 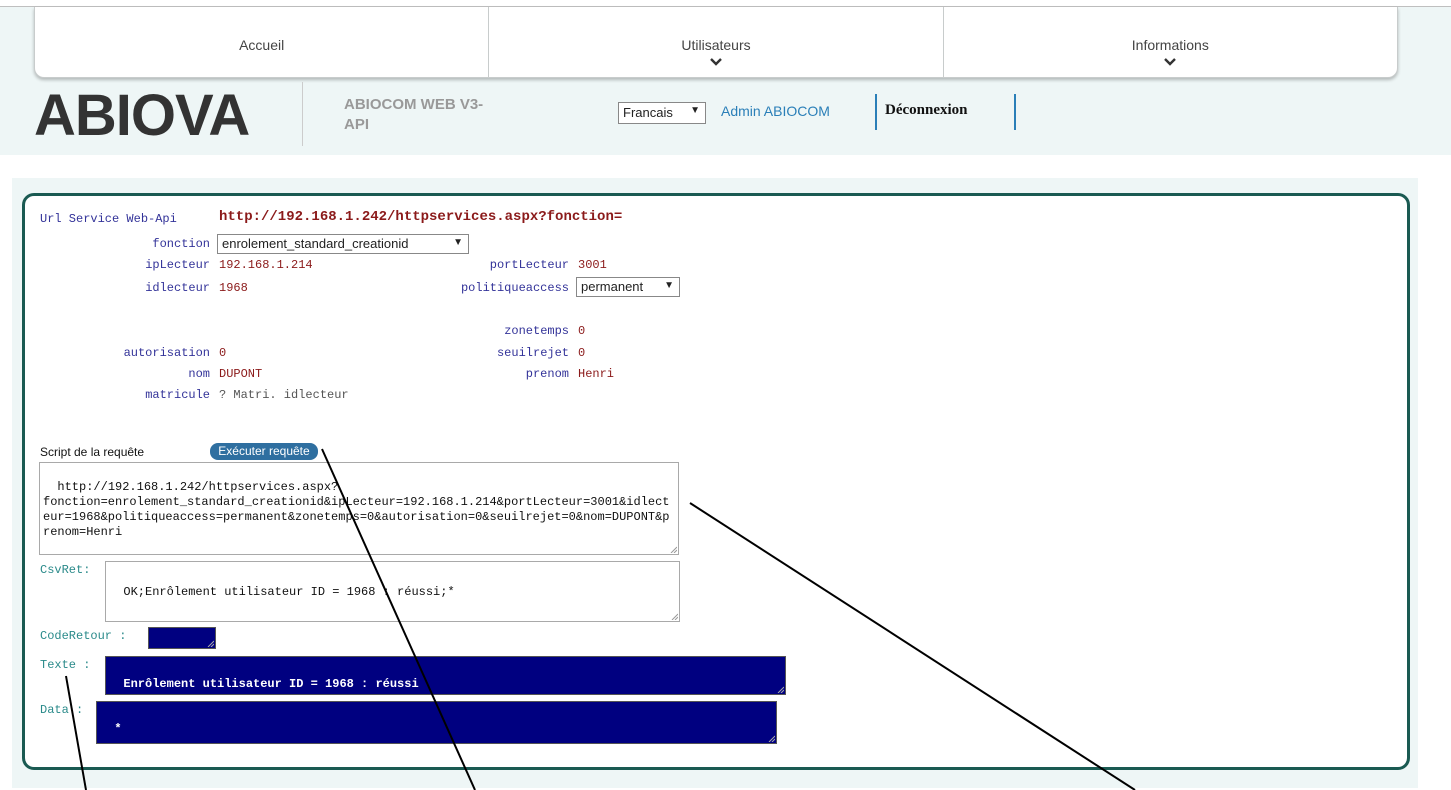 What do you see at coordinates (547, 374) in the screenshot?
I see `prenom-label: prenom` at bounding box center [547, 374].